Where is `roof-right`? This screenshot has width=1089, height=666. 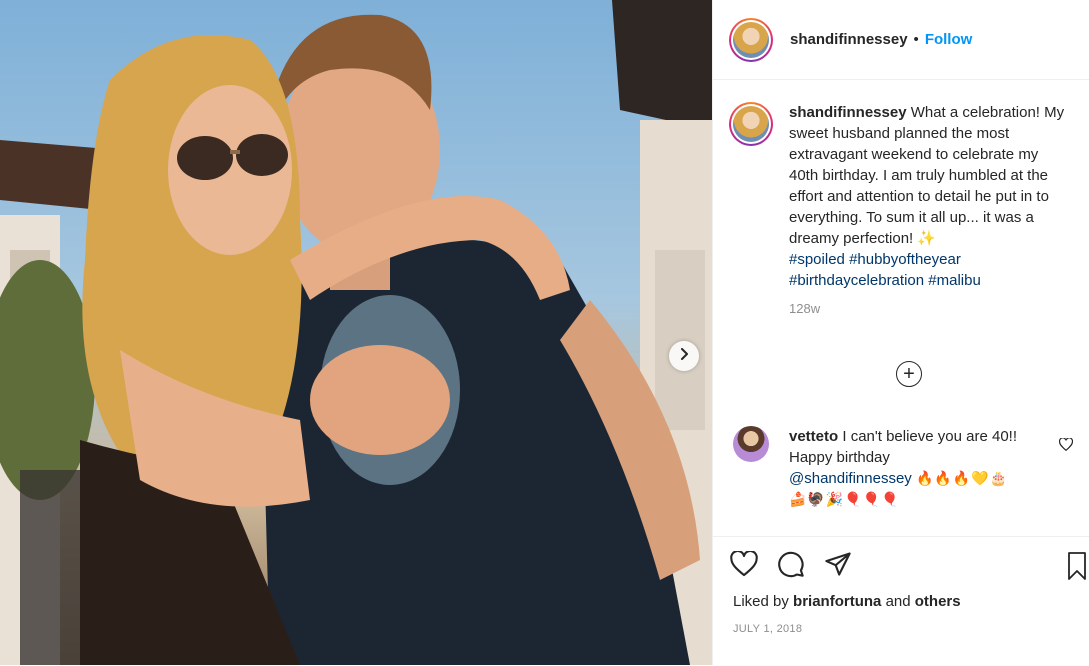
roof-right is located at coordinates (662, 65).